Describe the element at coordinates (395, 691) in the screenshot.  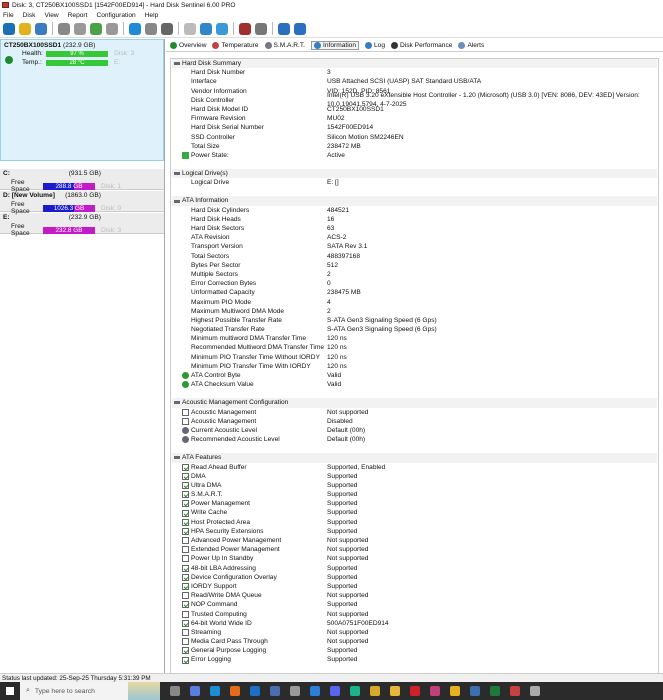
I see `taskbar-file-explorer-icon` at that location.